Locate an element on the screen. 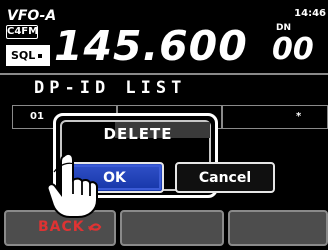 This screenshot has width=328, height=250. mode-badge: C4FM is located at coordinates (22, 32).